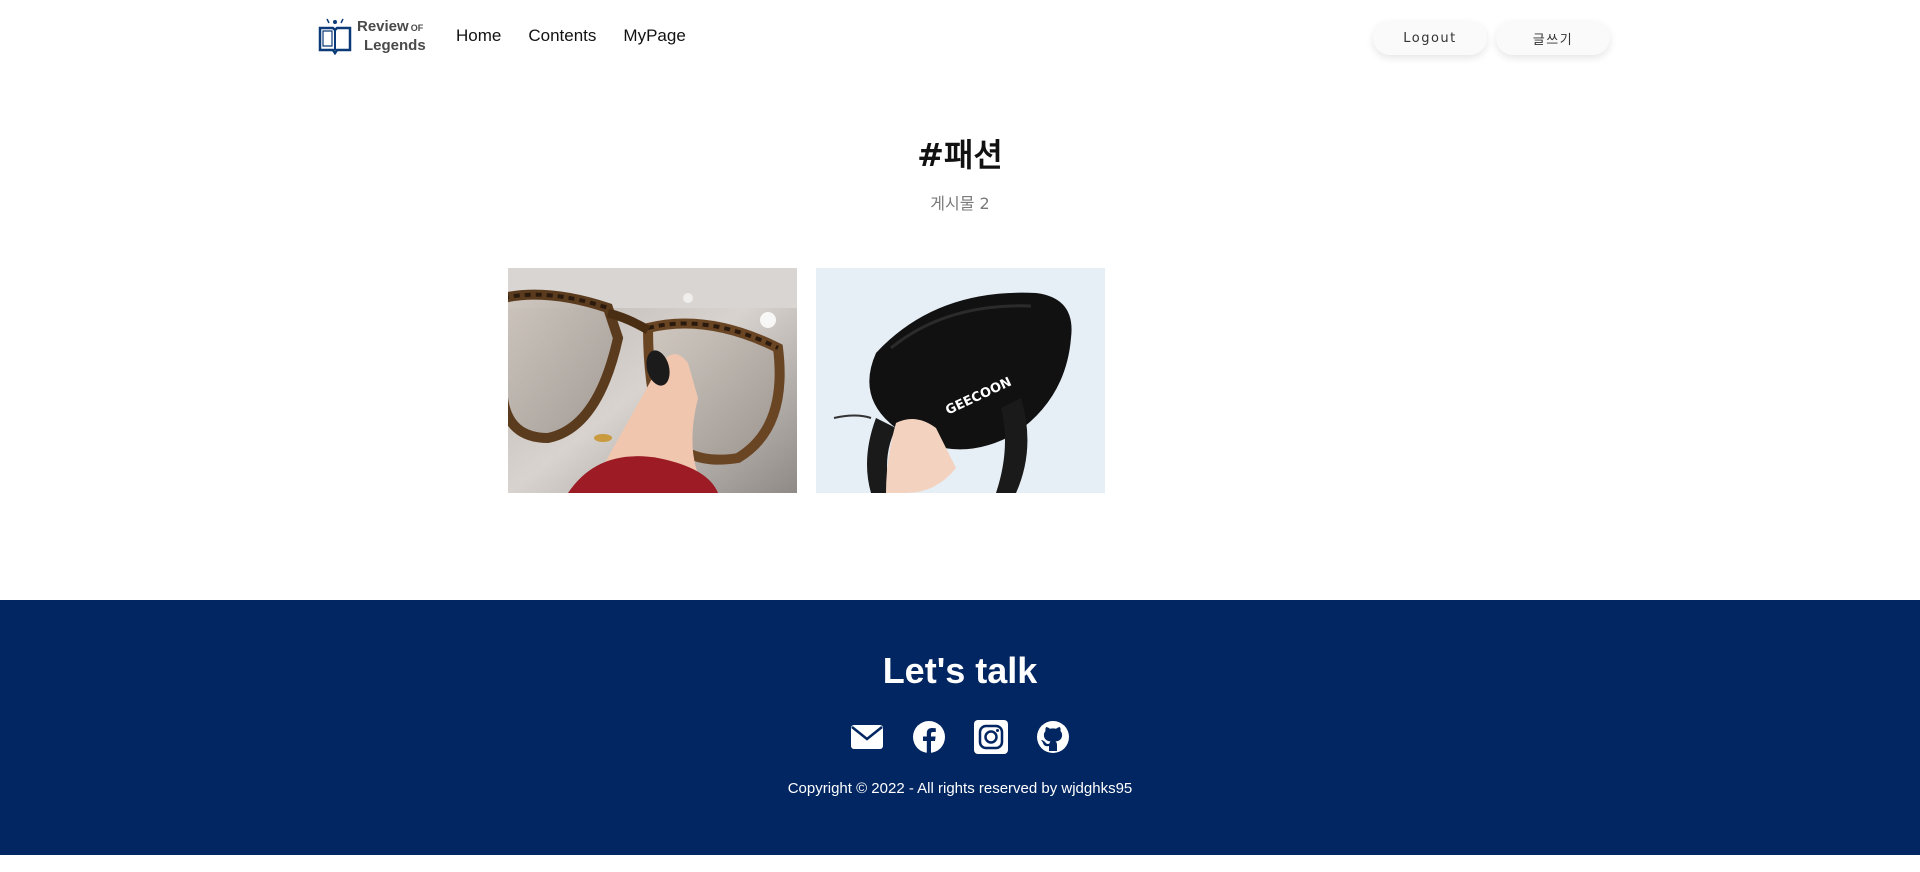 The image size is (1920, 872). Describe the element at coordinates (1053, 737) in the screenshot. I see `github-icon` at that location.